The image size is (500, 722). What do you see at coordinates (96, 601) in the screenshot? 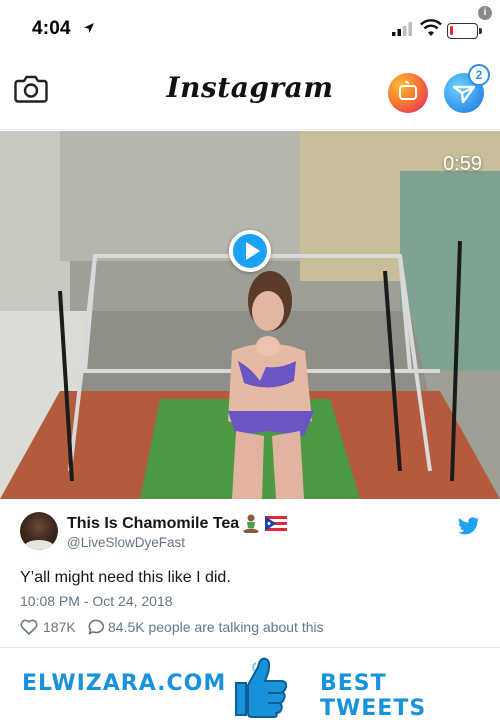
I see `tweet-timestamp: 10:08 PM - Oct 24, 2018` at bounding box center [96, 601].